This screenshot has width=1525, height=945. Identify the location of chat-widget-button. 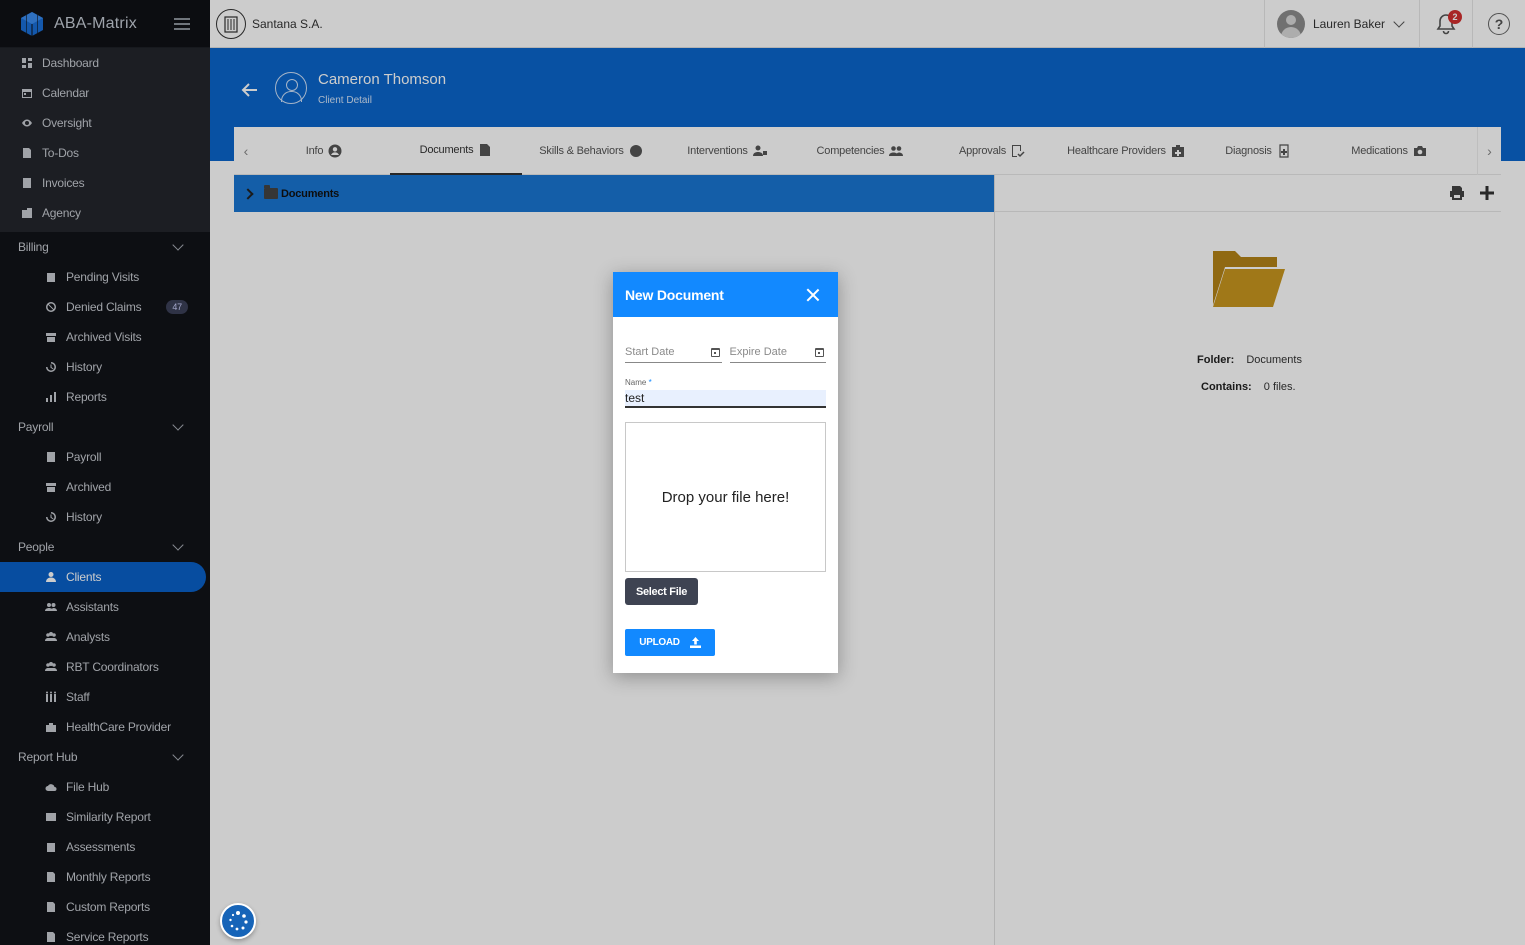
(238, 921).